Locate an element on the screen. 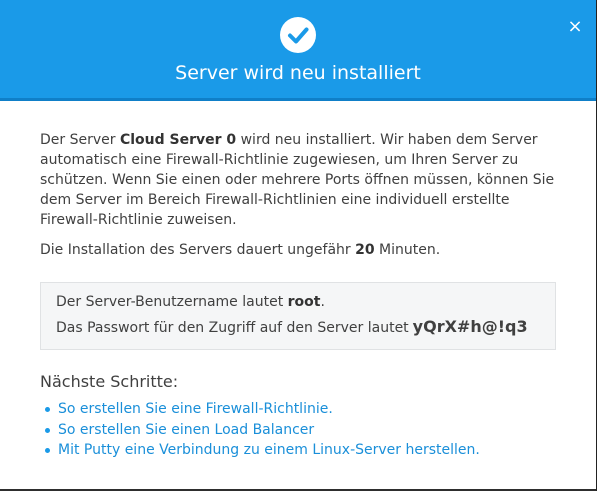 The image size is (597, 491). link-load-balancer: So erstellen Sie einen Load Balancer is located at coordinates (186, 430).